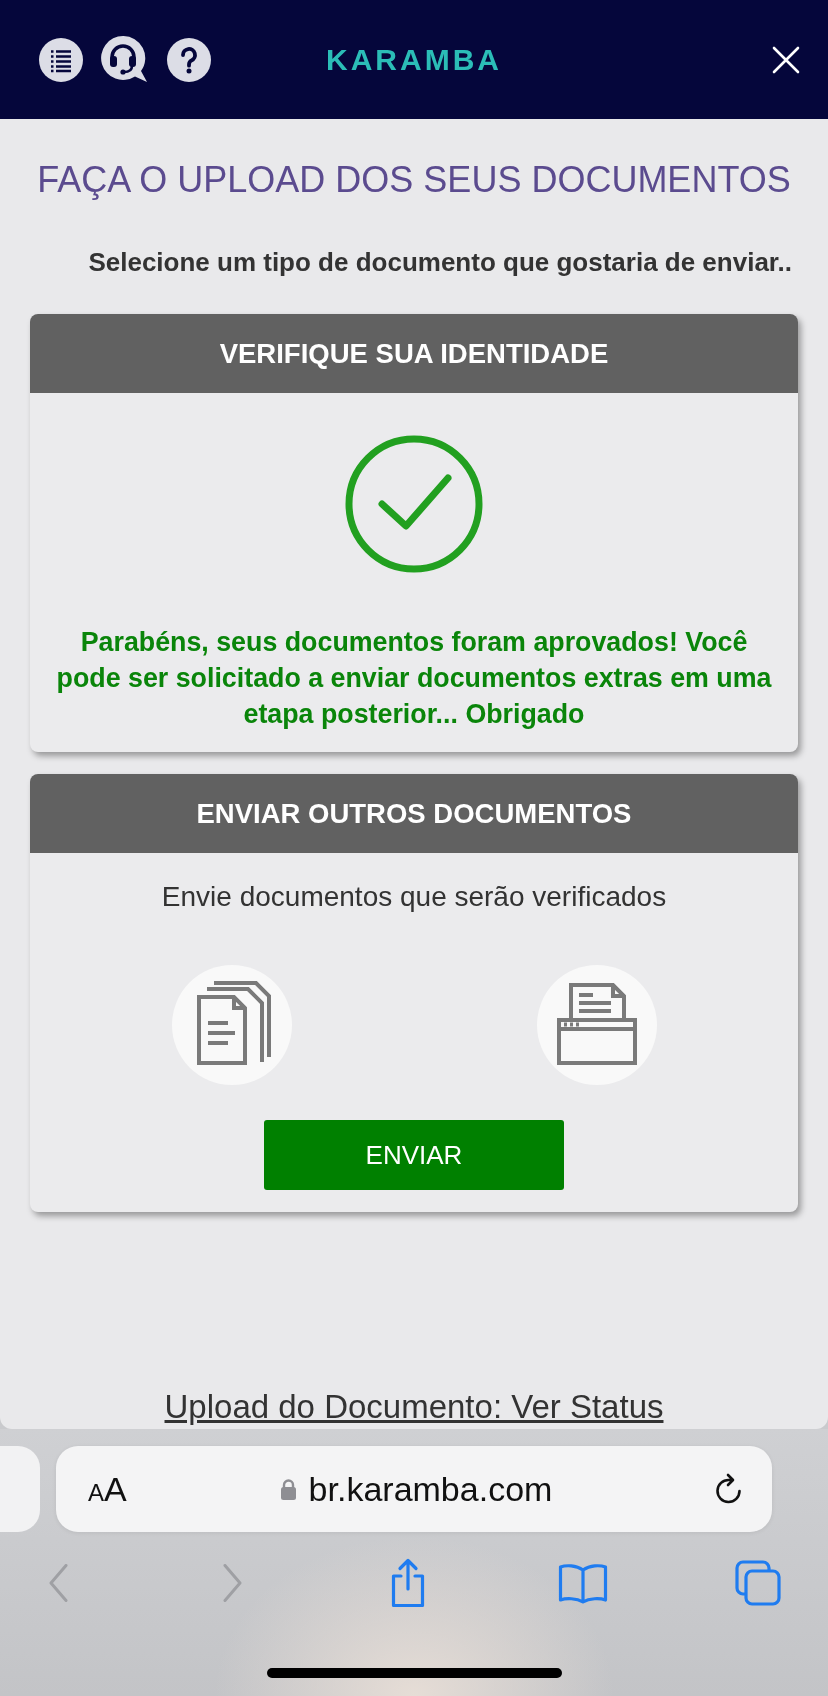  I want to click on text-size-button: AA, so click(107, 1489).